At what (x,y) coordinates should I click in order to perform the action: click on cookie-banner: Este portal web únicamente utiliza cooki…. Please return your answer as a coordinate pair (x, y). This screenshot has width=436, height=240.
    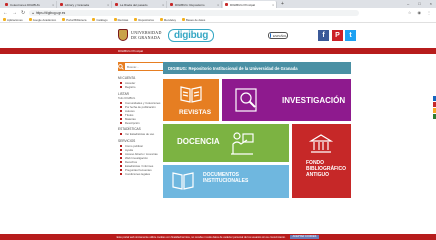
    Looking at the image, I should click on (218, 237).